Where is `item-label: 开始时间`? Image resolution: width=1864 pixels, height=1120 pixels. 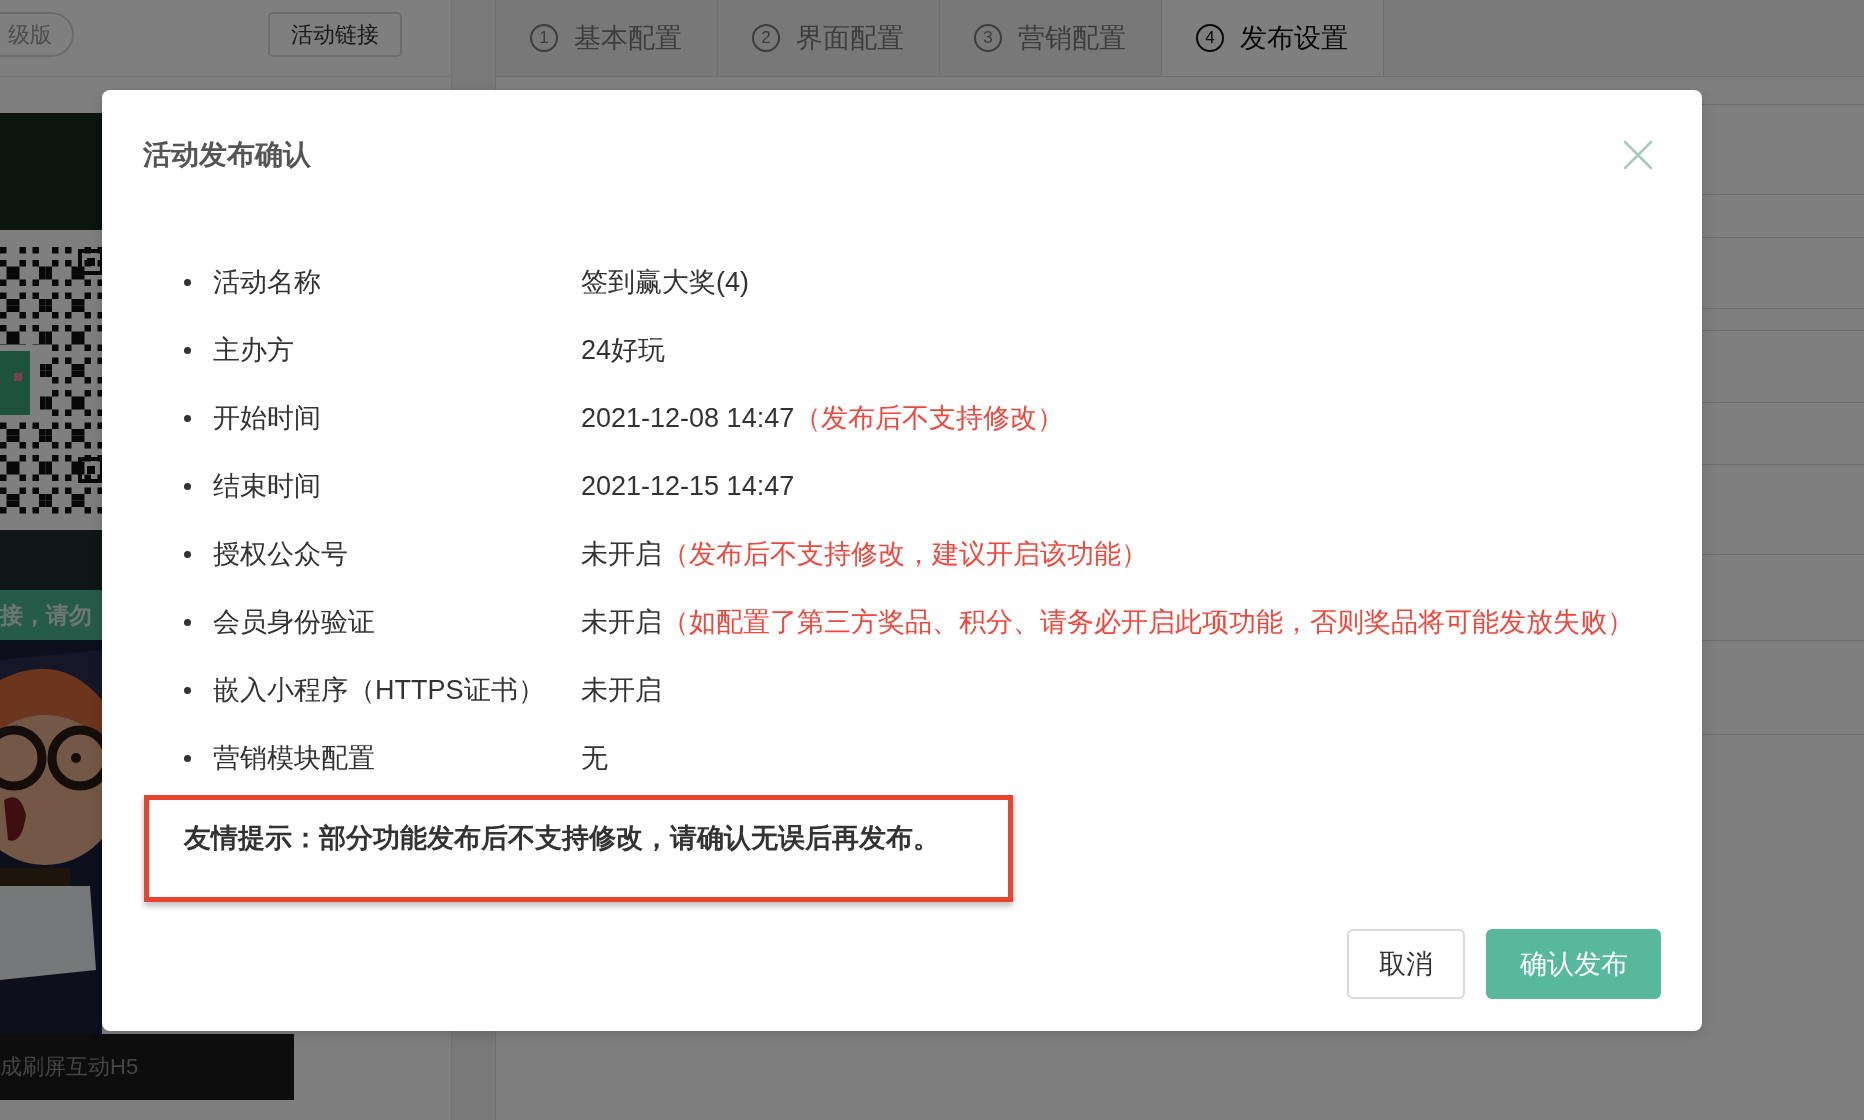
item-label: 开始时间 is located at coordinates (267, 418).